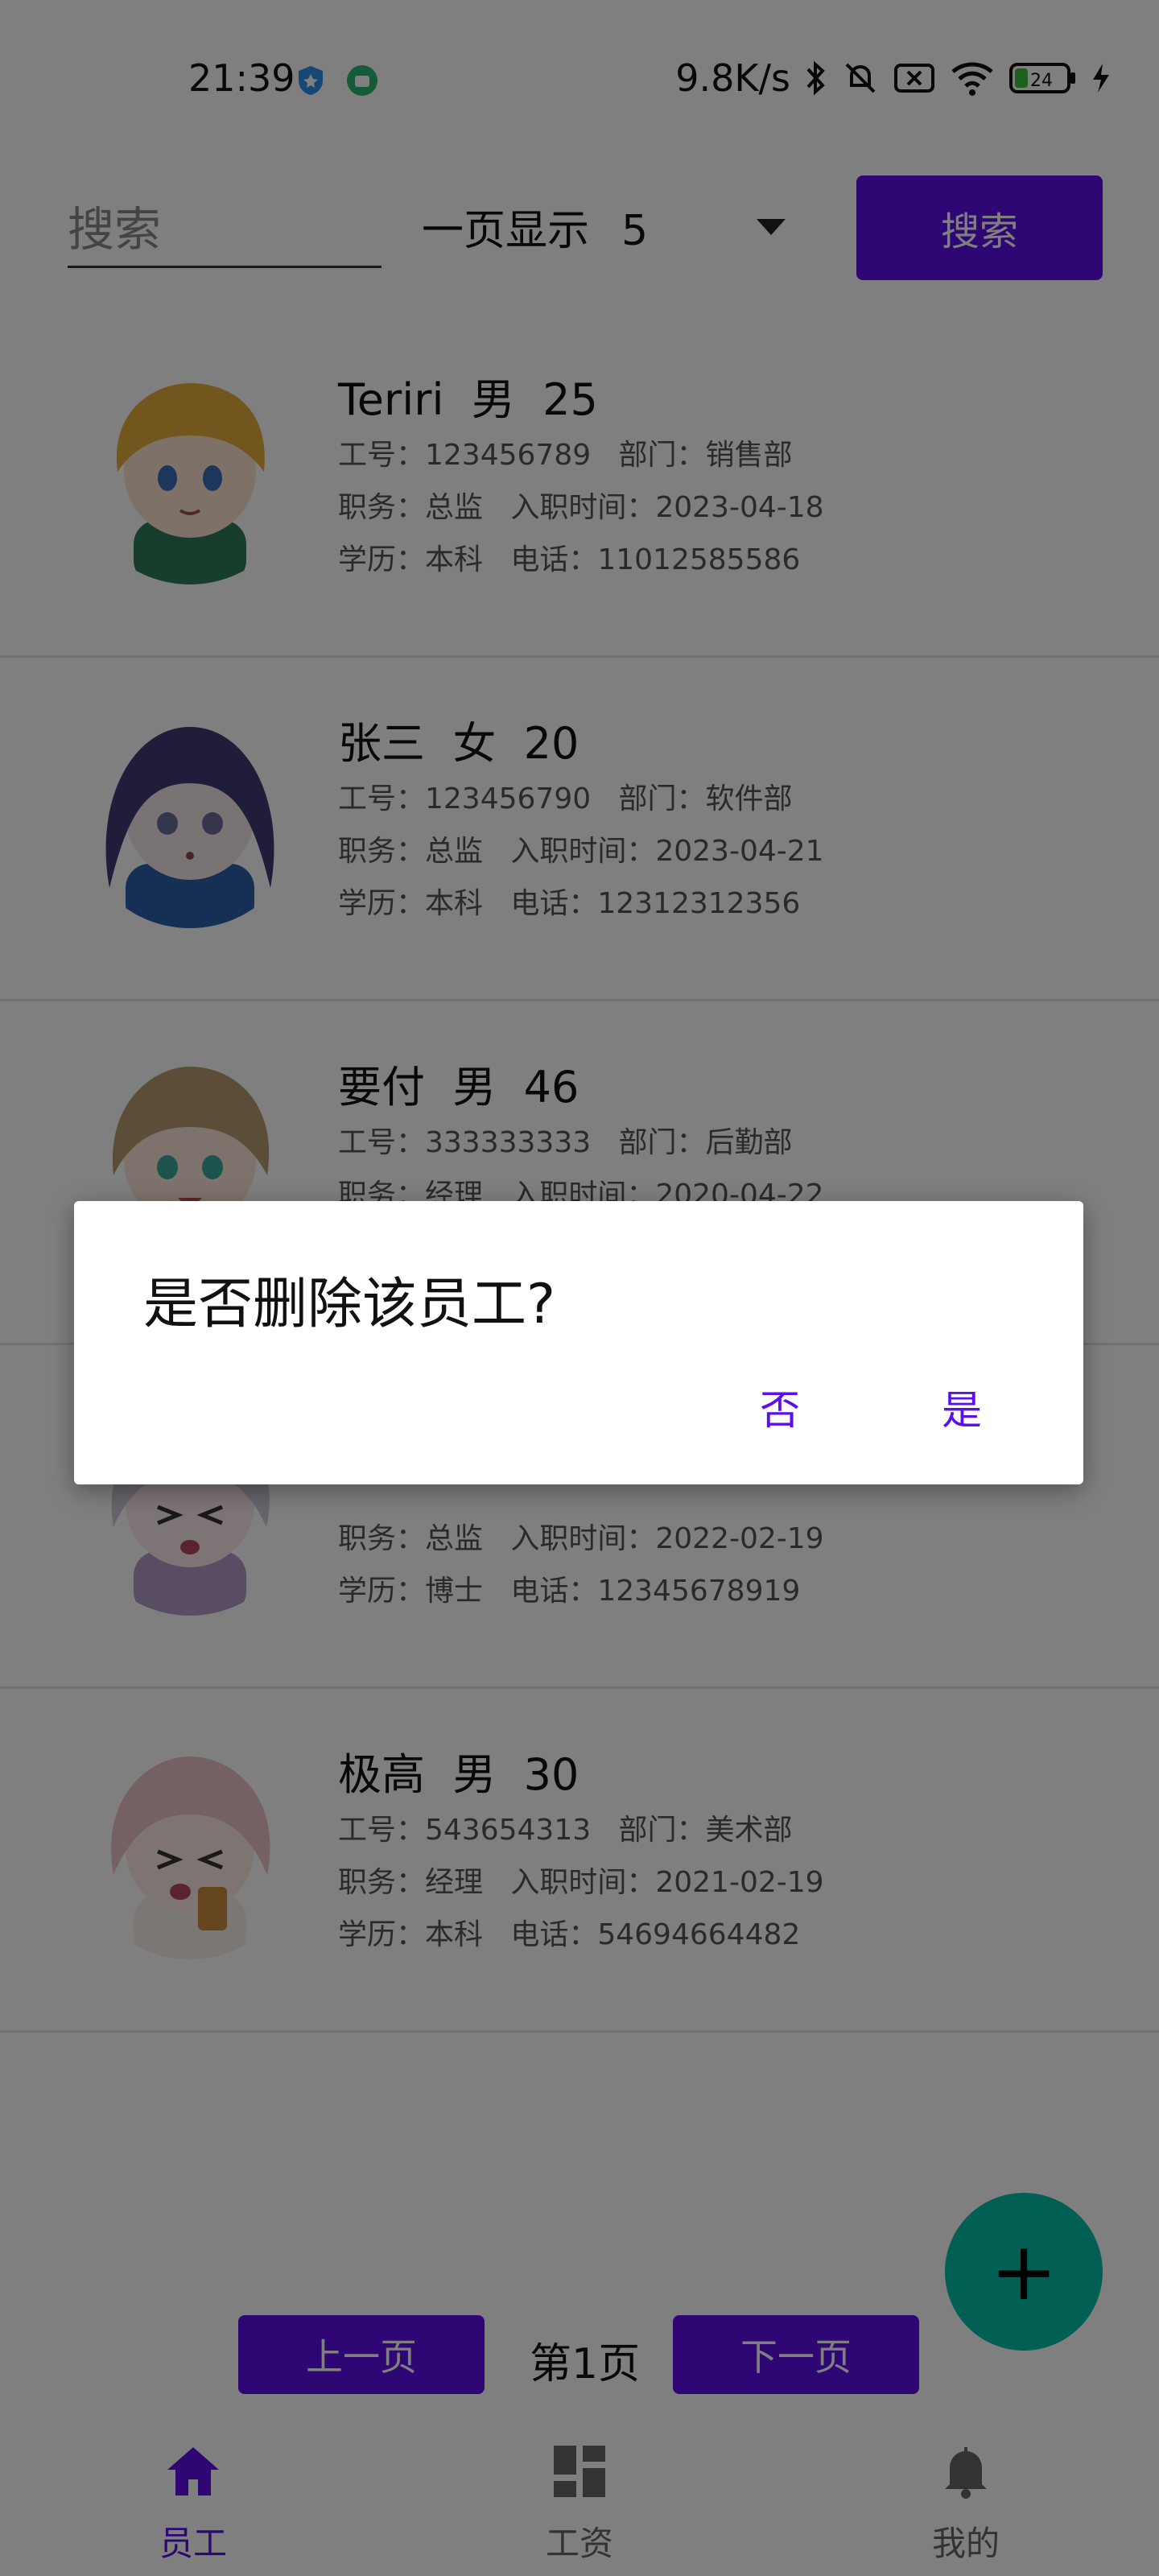 This screenshot has height=2576, width=1159. Describe the element at coordinates (578, 1342) in the screenshot. I see `delete-confirm-dialog: 是否删除该员工? 否 是` at that location.